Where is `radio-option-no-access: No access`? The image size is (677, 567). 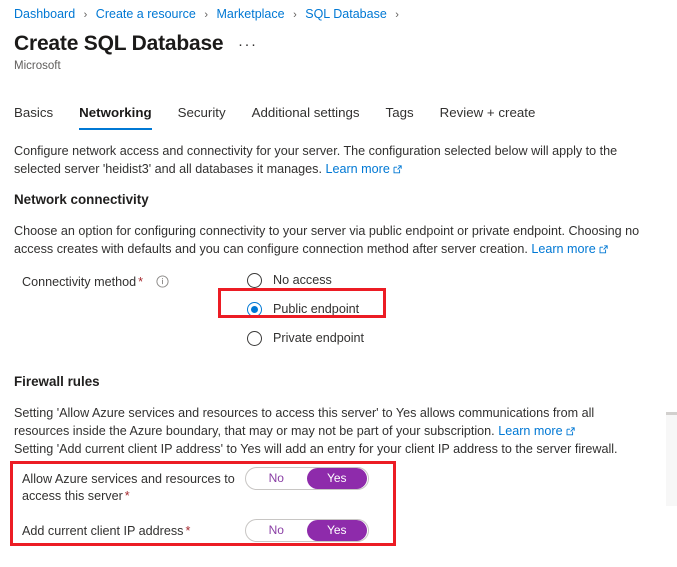 radio-option-no-access: No access is located at coordinates (305, 280).